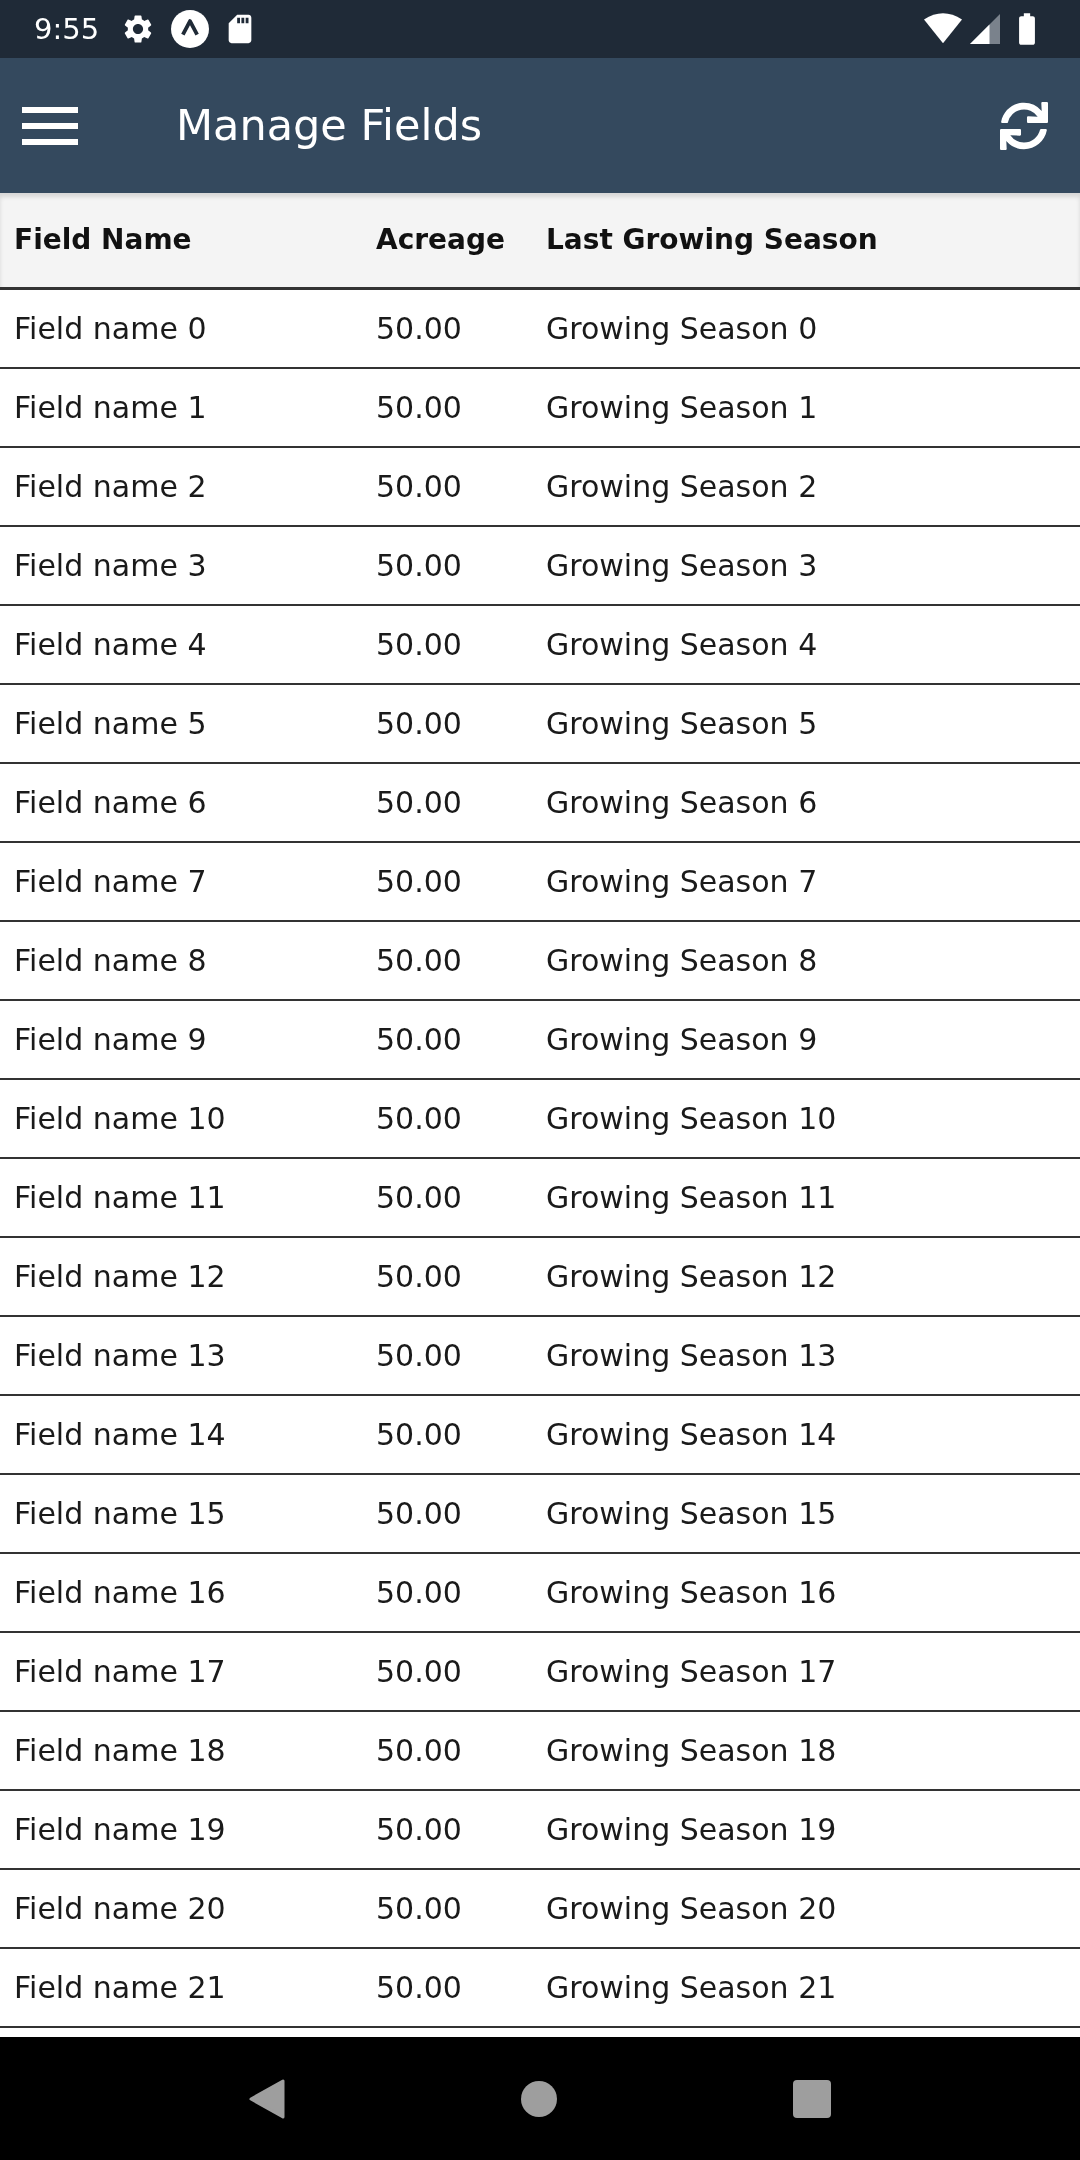 The width and height of the screenshot is (1080, 2160). What do you see at coordinates (190, 29) in the screenshot?
I see `notification-circle-icon` at bounding box center [190, 29].